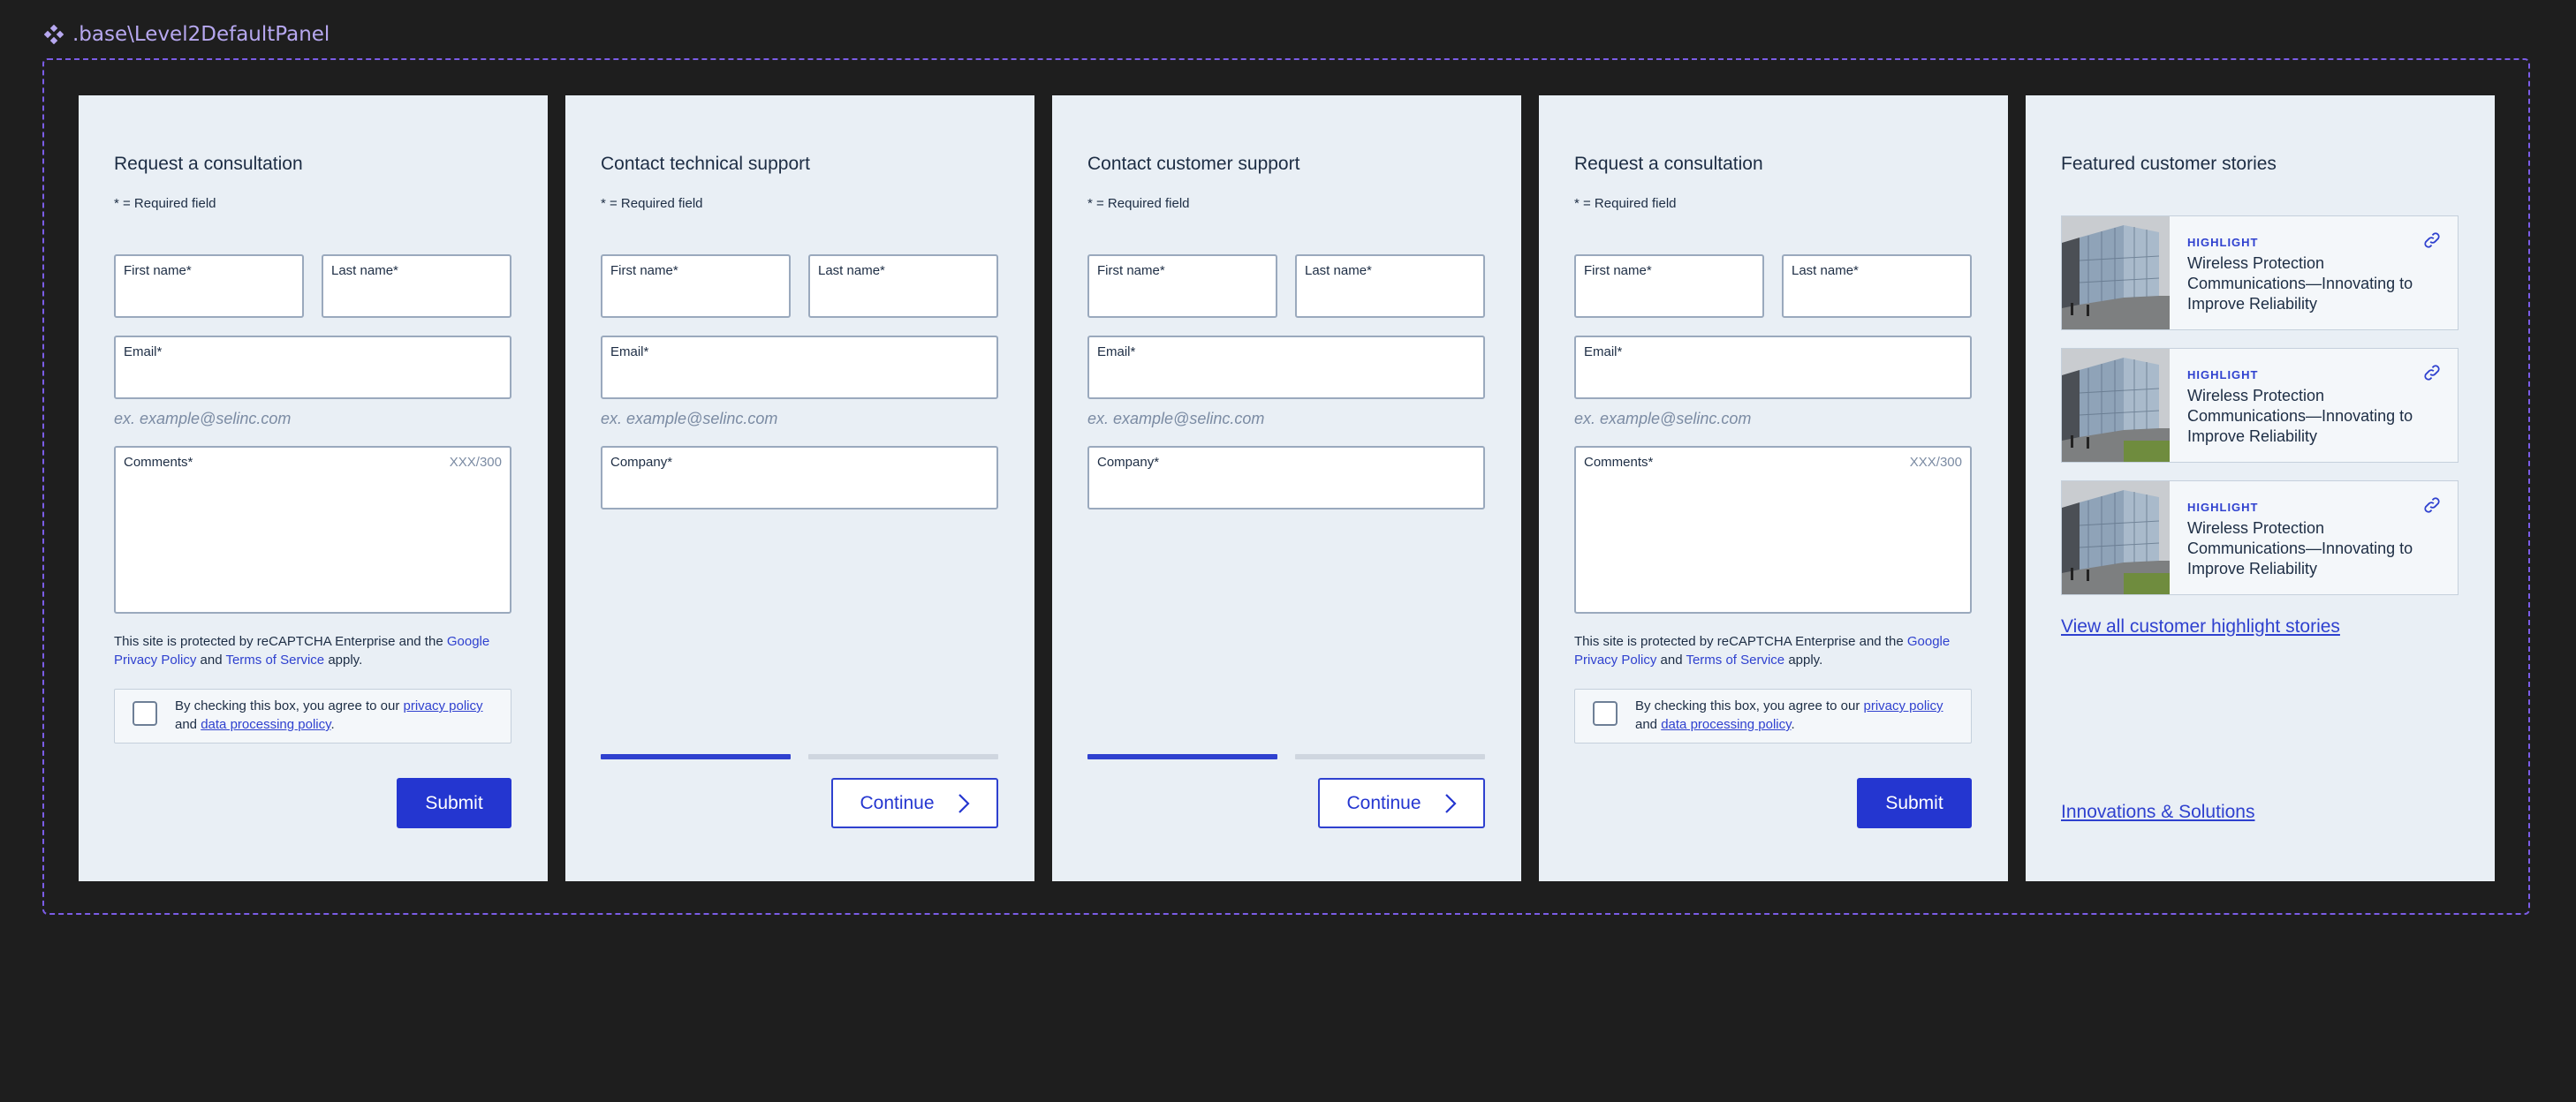  I want to click on component-path: .base\Level2DefaultPanel, so click(201, 34).